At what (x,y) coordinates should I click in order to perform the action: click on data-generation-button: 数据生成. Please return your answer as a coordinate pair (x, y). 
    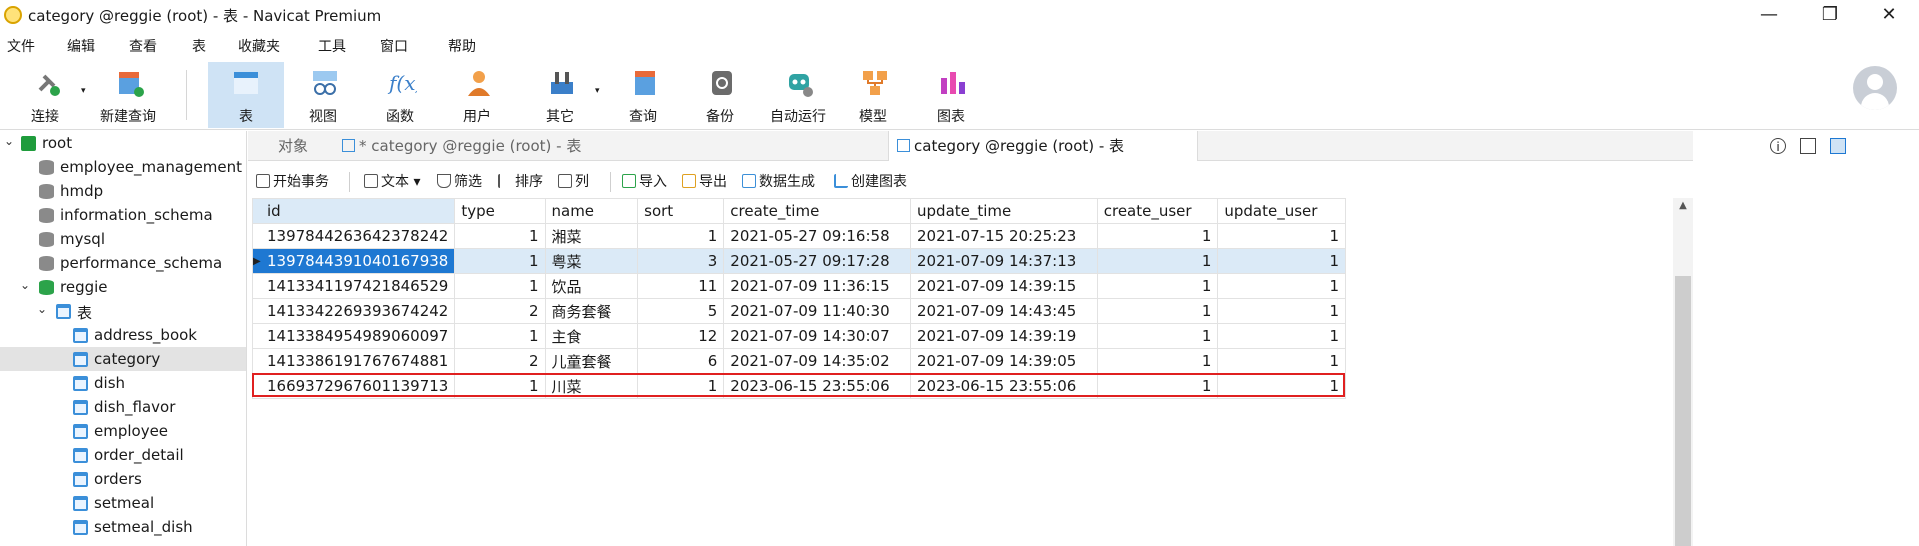
    Looking at the image, I should click on (778, 181).